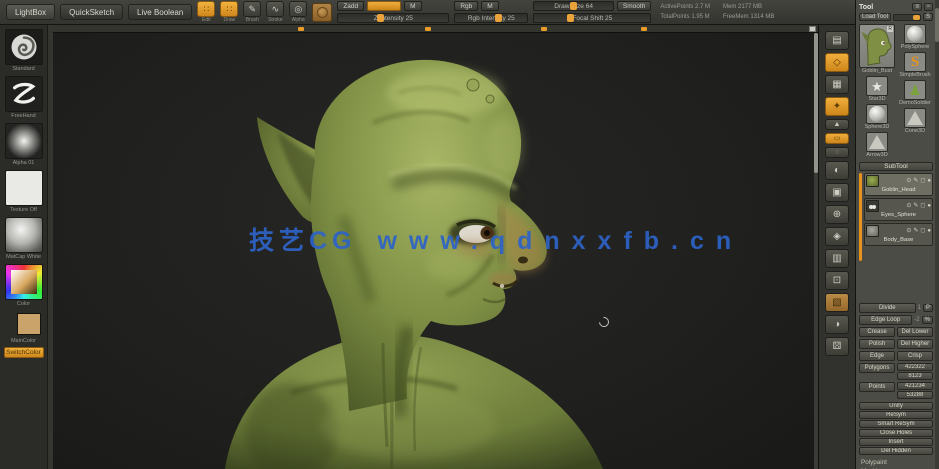 The width and height of the screenshot is (939, 469). Describe the element at coordinates (837, 124) in the screenshot. I see `lsym-button: ▲` at that location.